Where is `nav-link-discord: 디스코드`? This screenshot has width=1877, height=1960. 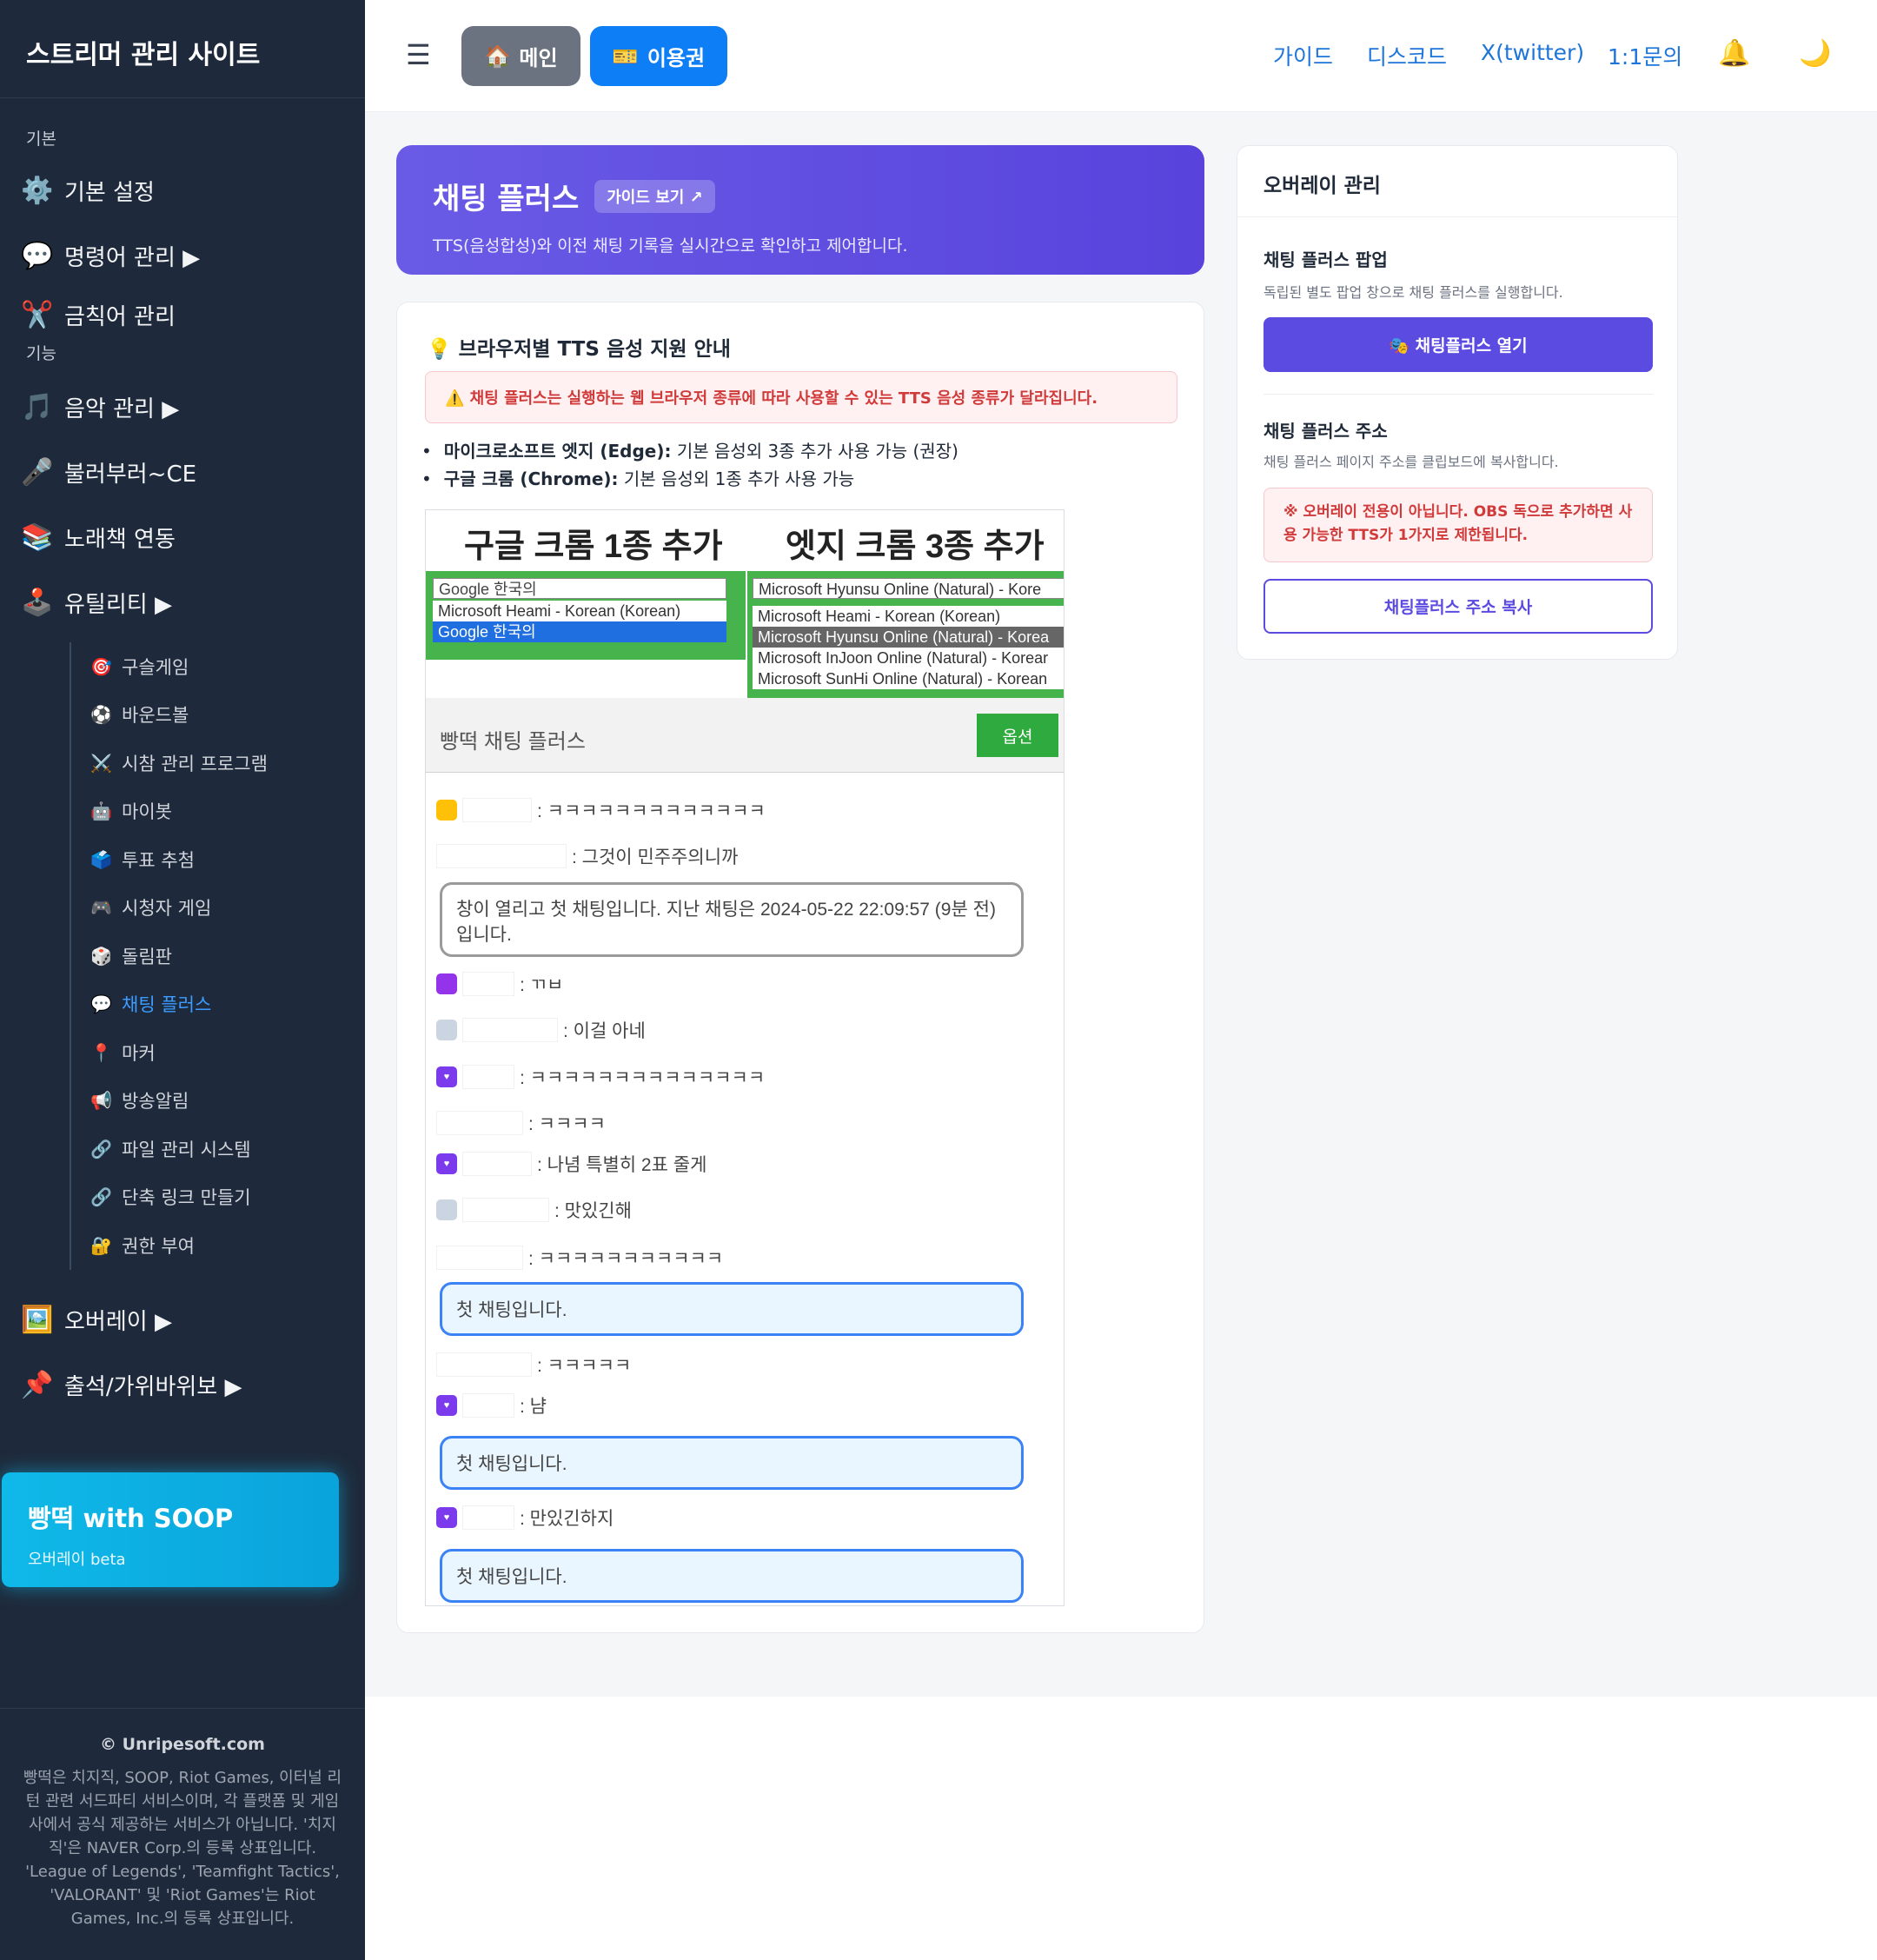 nav-link-discord: 디스코드 is located at coordinates (1407, 55).